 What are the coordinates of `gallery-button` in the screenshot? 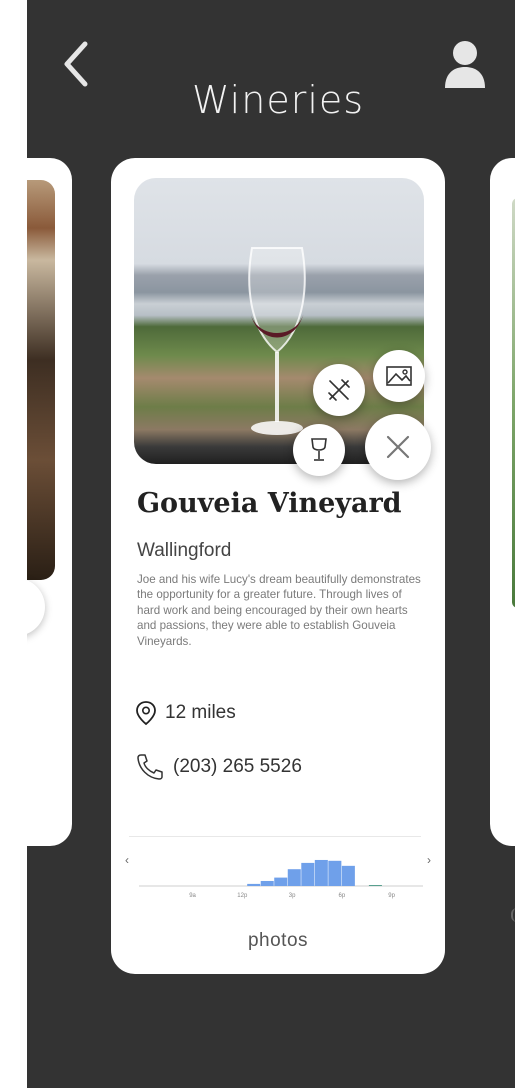 It's located at (399, 376).